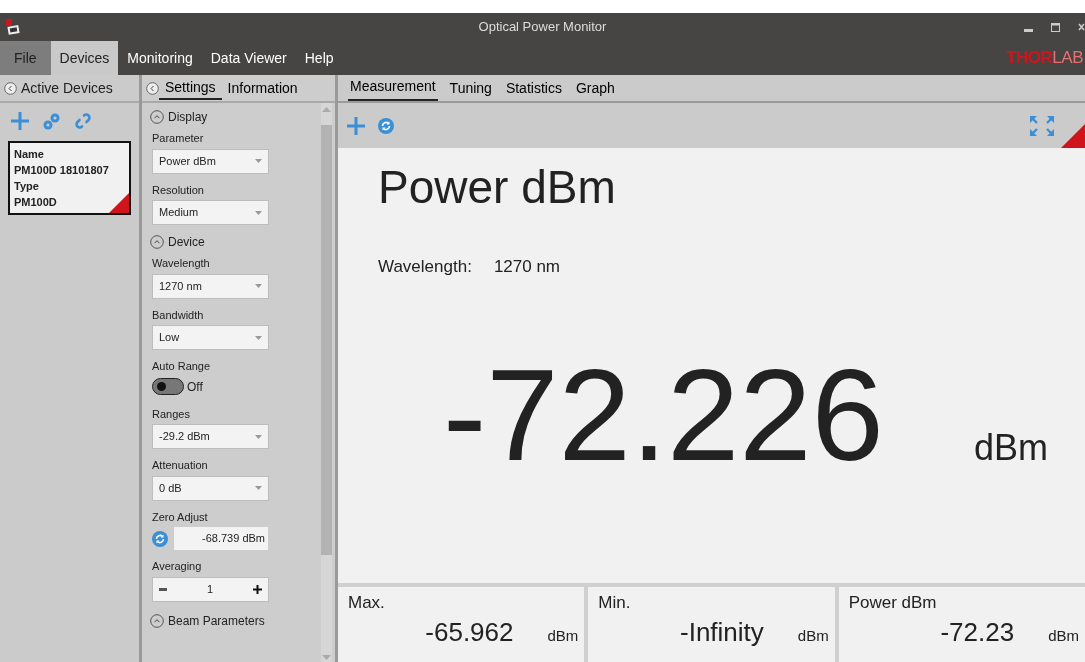 Image resolution: width=1085 pixels, height=662 pixels. What do you see at coordinates (722, 632) in the screenshot?
I see `stat-value: -Infinity` at bounding box center [722, 632].